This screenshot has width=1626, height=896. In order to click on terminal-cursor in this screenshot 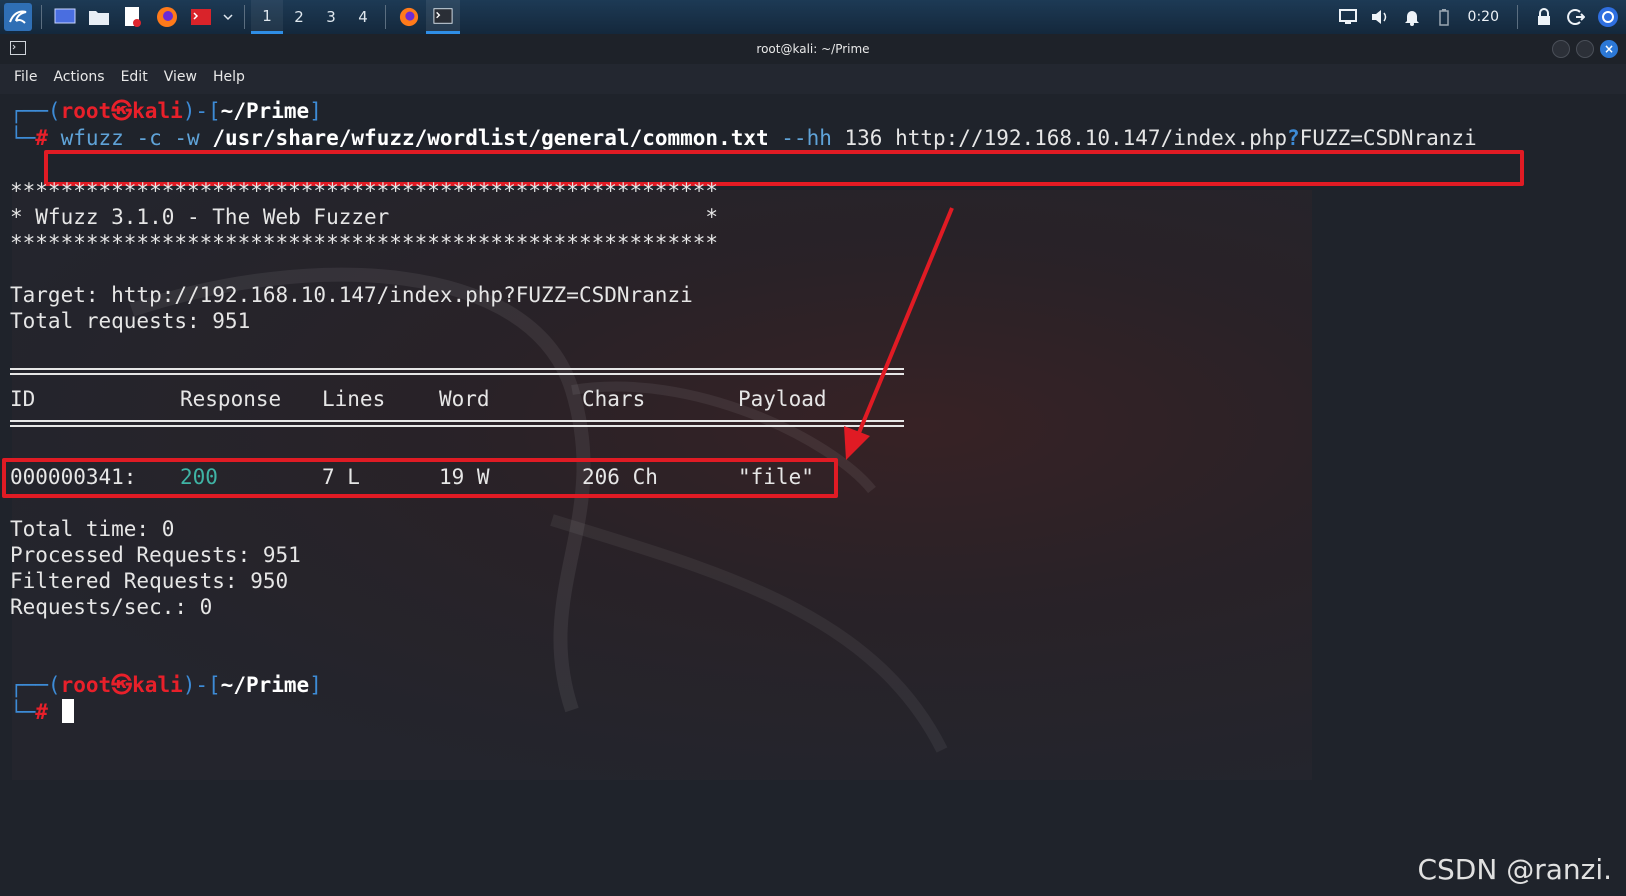, I will do `click(68, 711)`.